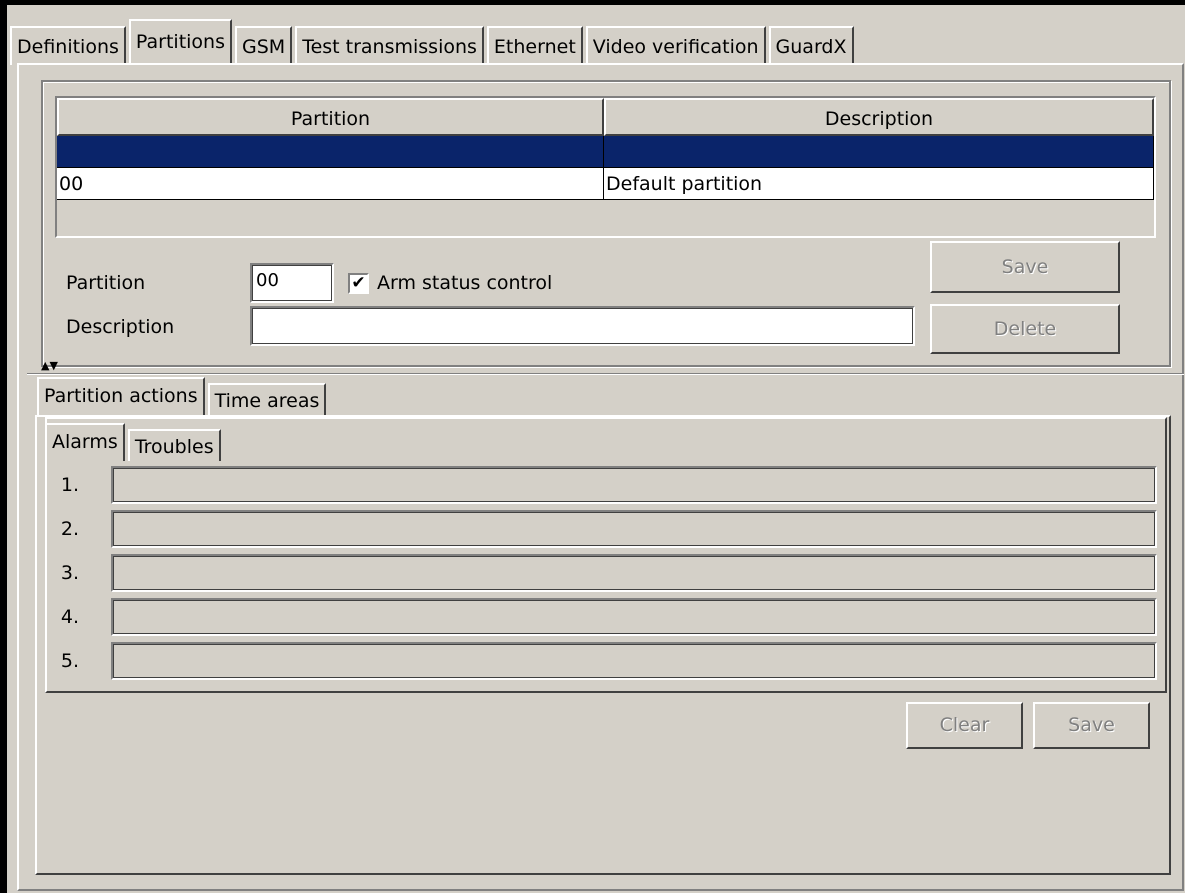  I want to click on tab-test-transmissions: Test transmissions, so click(389, 45).